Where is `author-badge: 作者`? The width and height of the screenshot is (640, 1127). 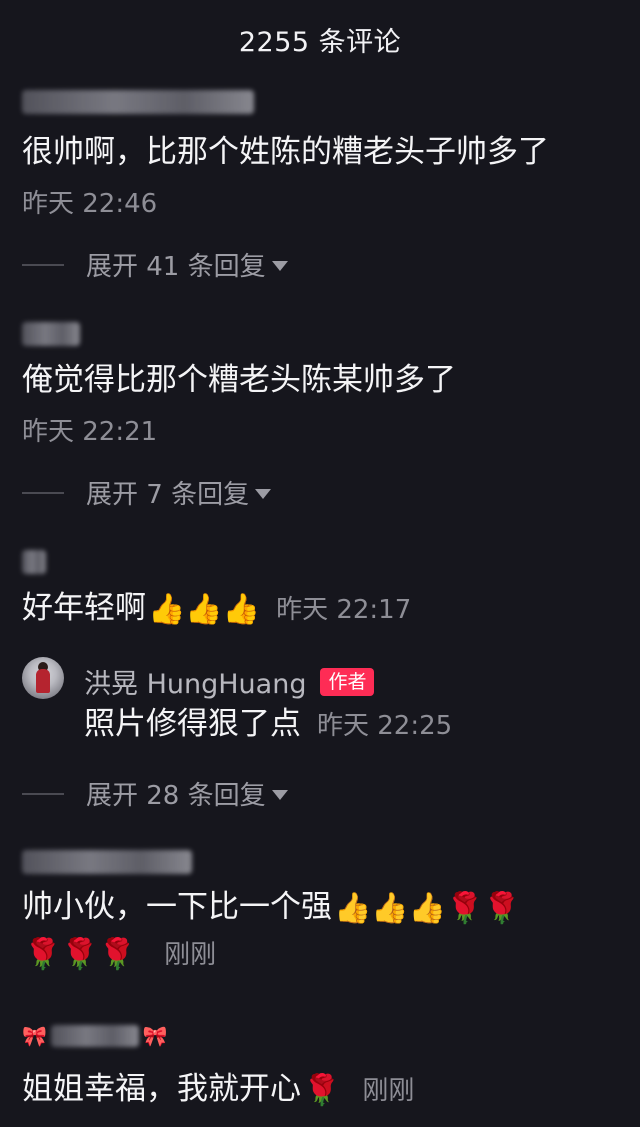 author-badge: 作者 is located at coordinates (347, 681).